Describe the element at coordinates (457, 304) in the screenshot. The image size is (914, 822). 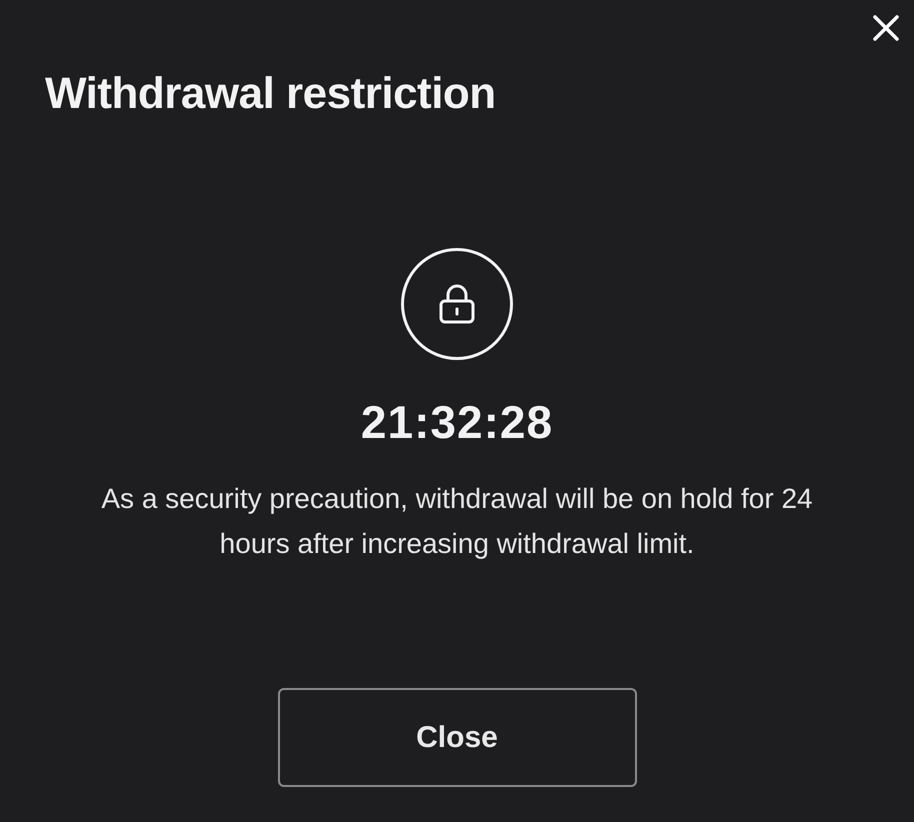
I see `lock-icon` at that location.